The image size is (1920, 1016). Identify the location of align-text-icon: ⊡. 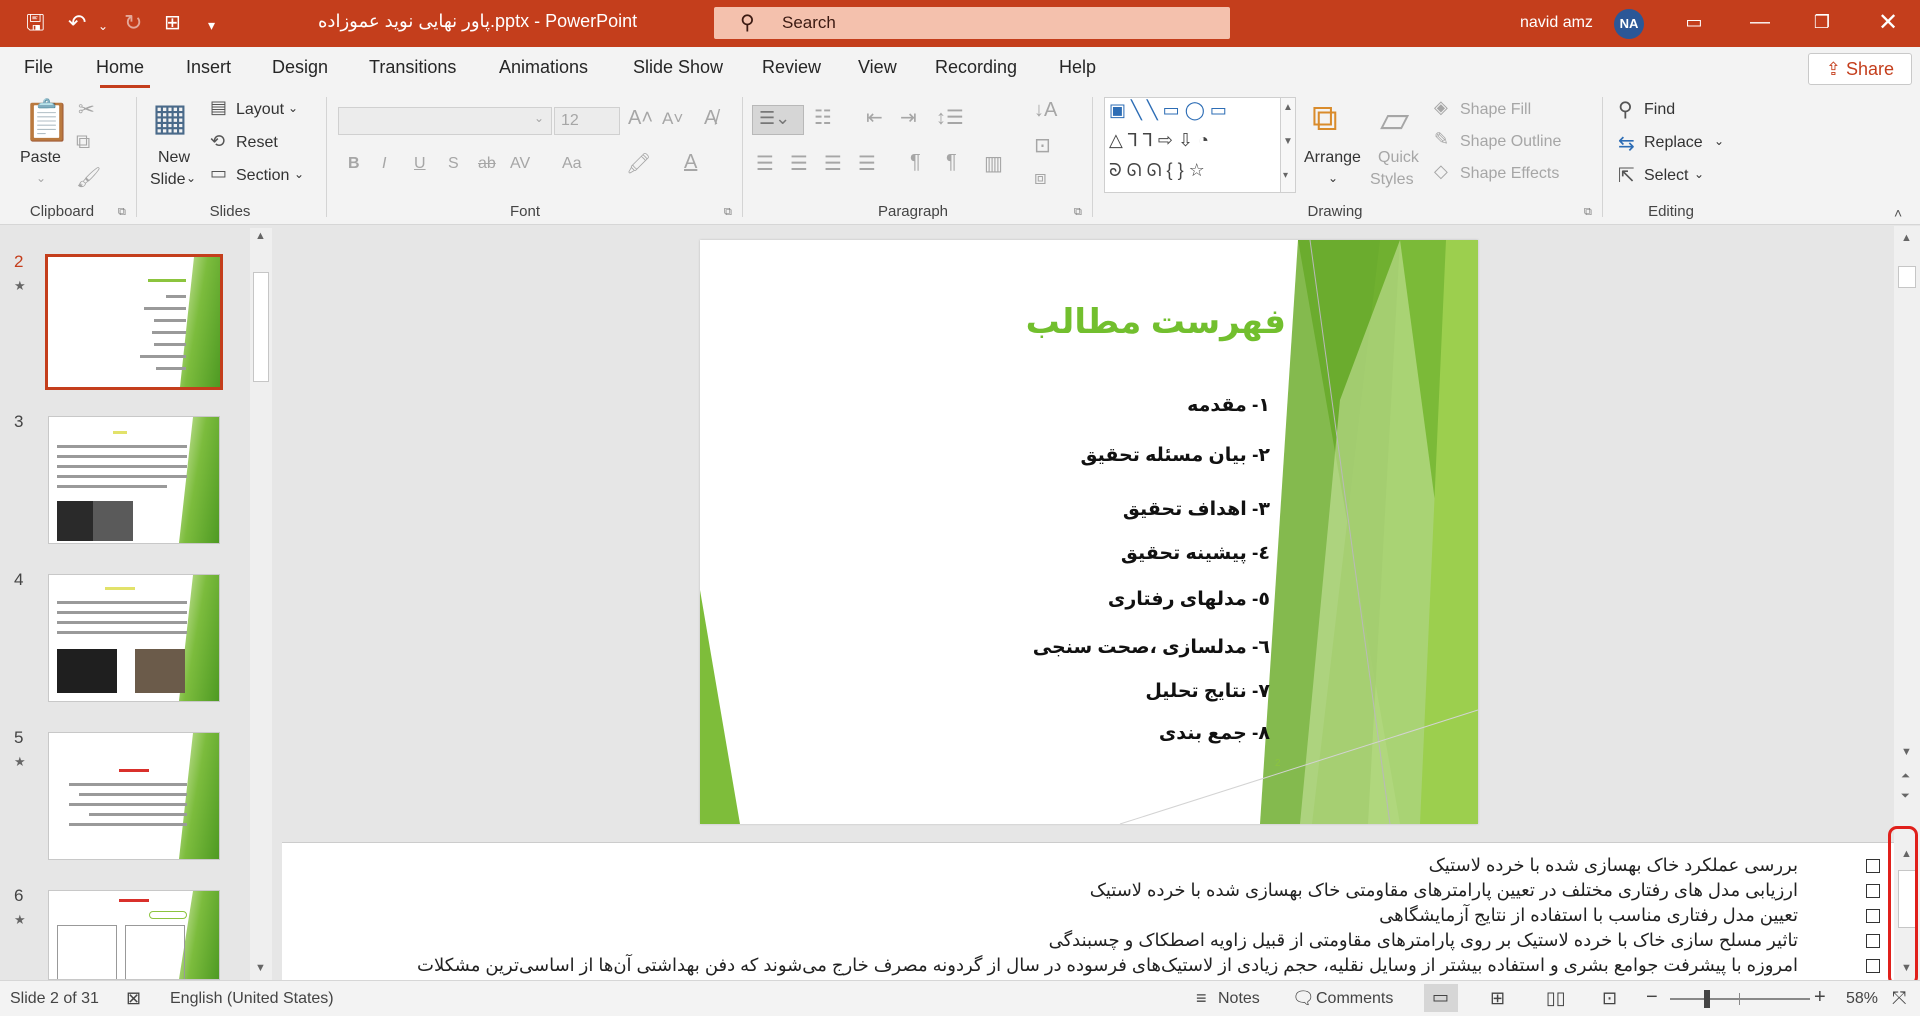
(1042, 145).